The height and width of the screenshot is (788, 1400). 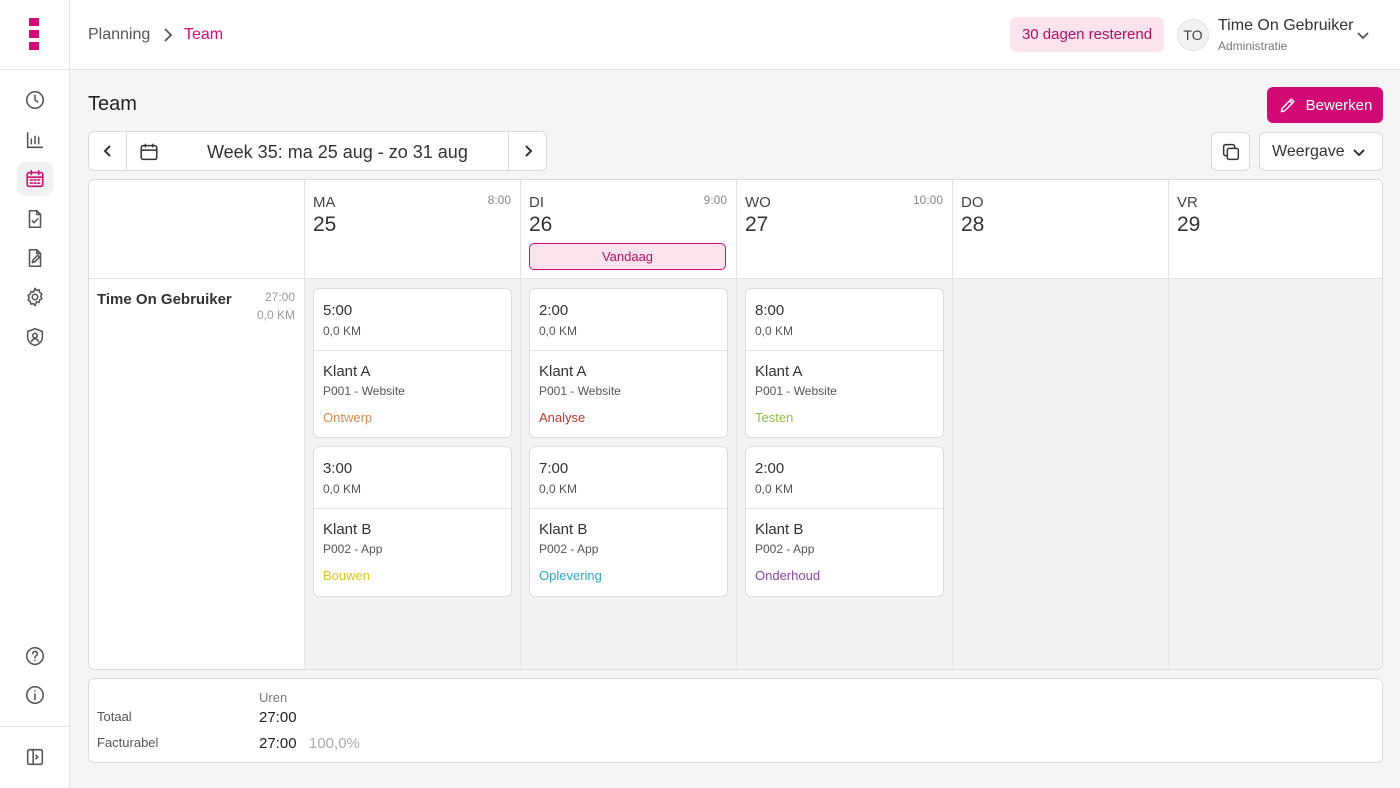 I want to click on calendar-icon, so click(x=35, y=178).